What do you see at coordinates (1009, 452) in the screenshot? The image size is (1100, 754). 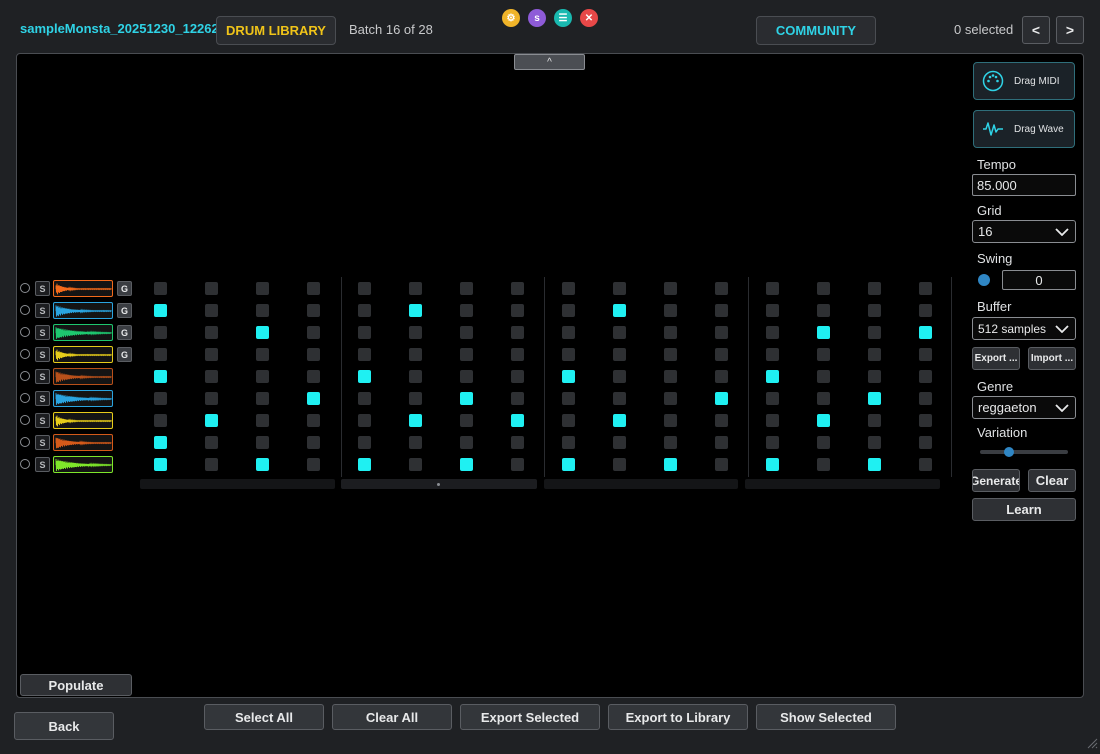 I see `variation-slider-thumb` at bounding box center [1009, 452].